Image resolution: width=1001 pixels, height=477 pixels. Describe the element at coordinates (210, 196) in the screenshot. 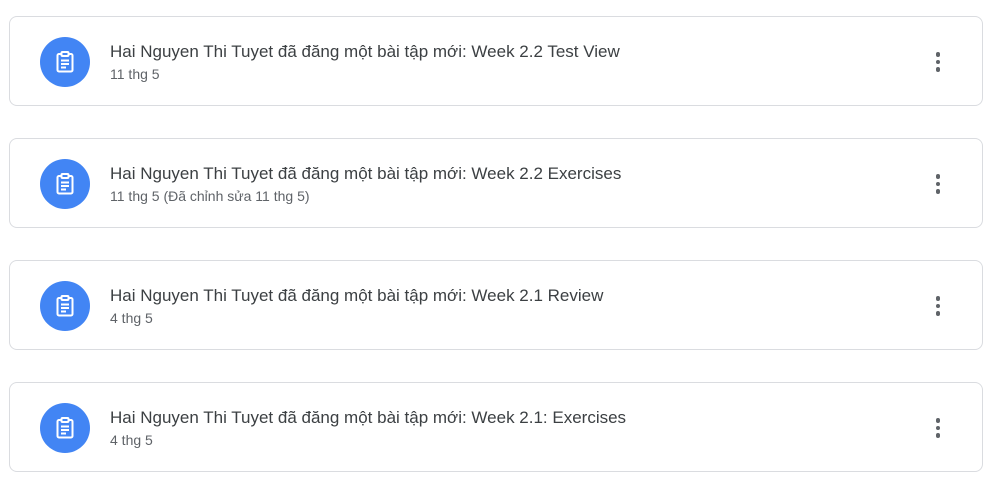

I see `post-date: 11 thg 5 (Đã chỉnh sửa 11 thg 5)` at that location.